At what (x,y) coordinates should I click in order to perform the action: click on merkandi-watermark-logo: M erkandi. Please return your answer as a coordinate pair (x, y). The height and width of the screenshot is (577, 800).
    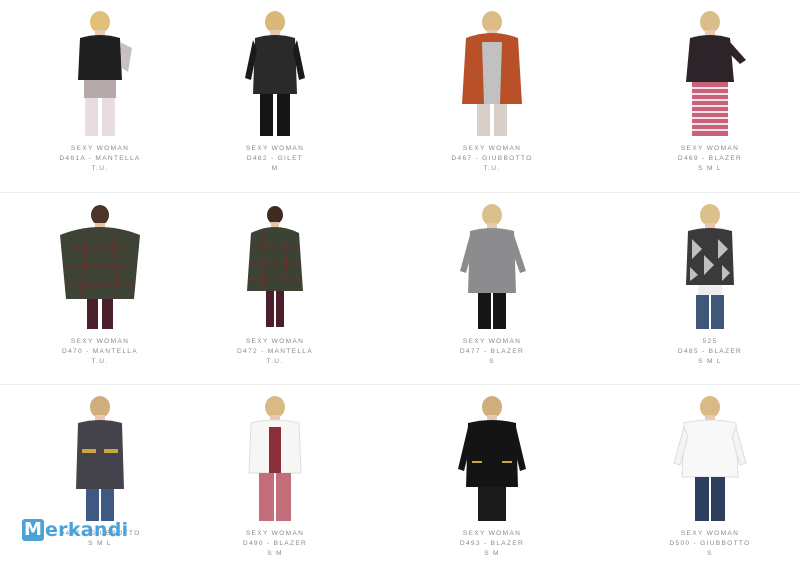
    Looking at the image, I should click on (75, 530).